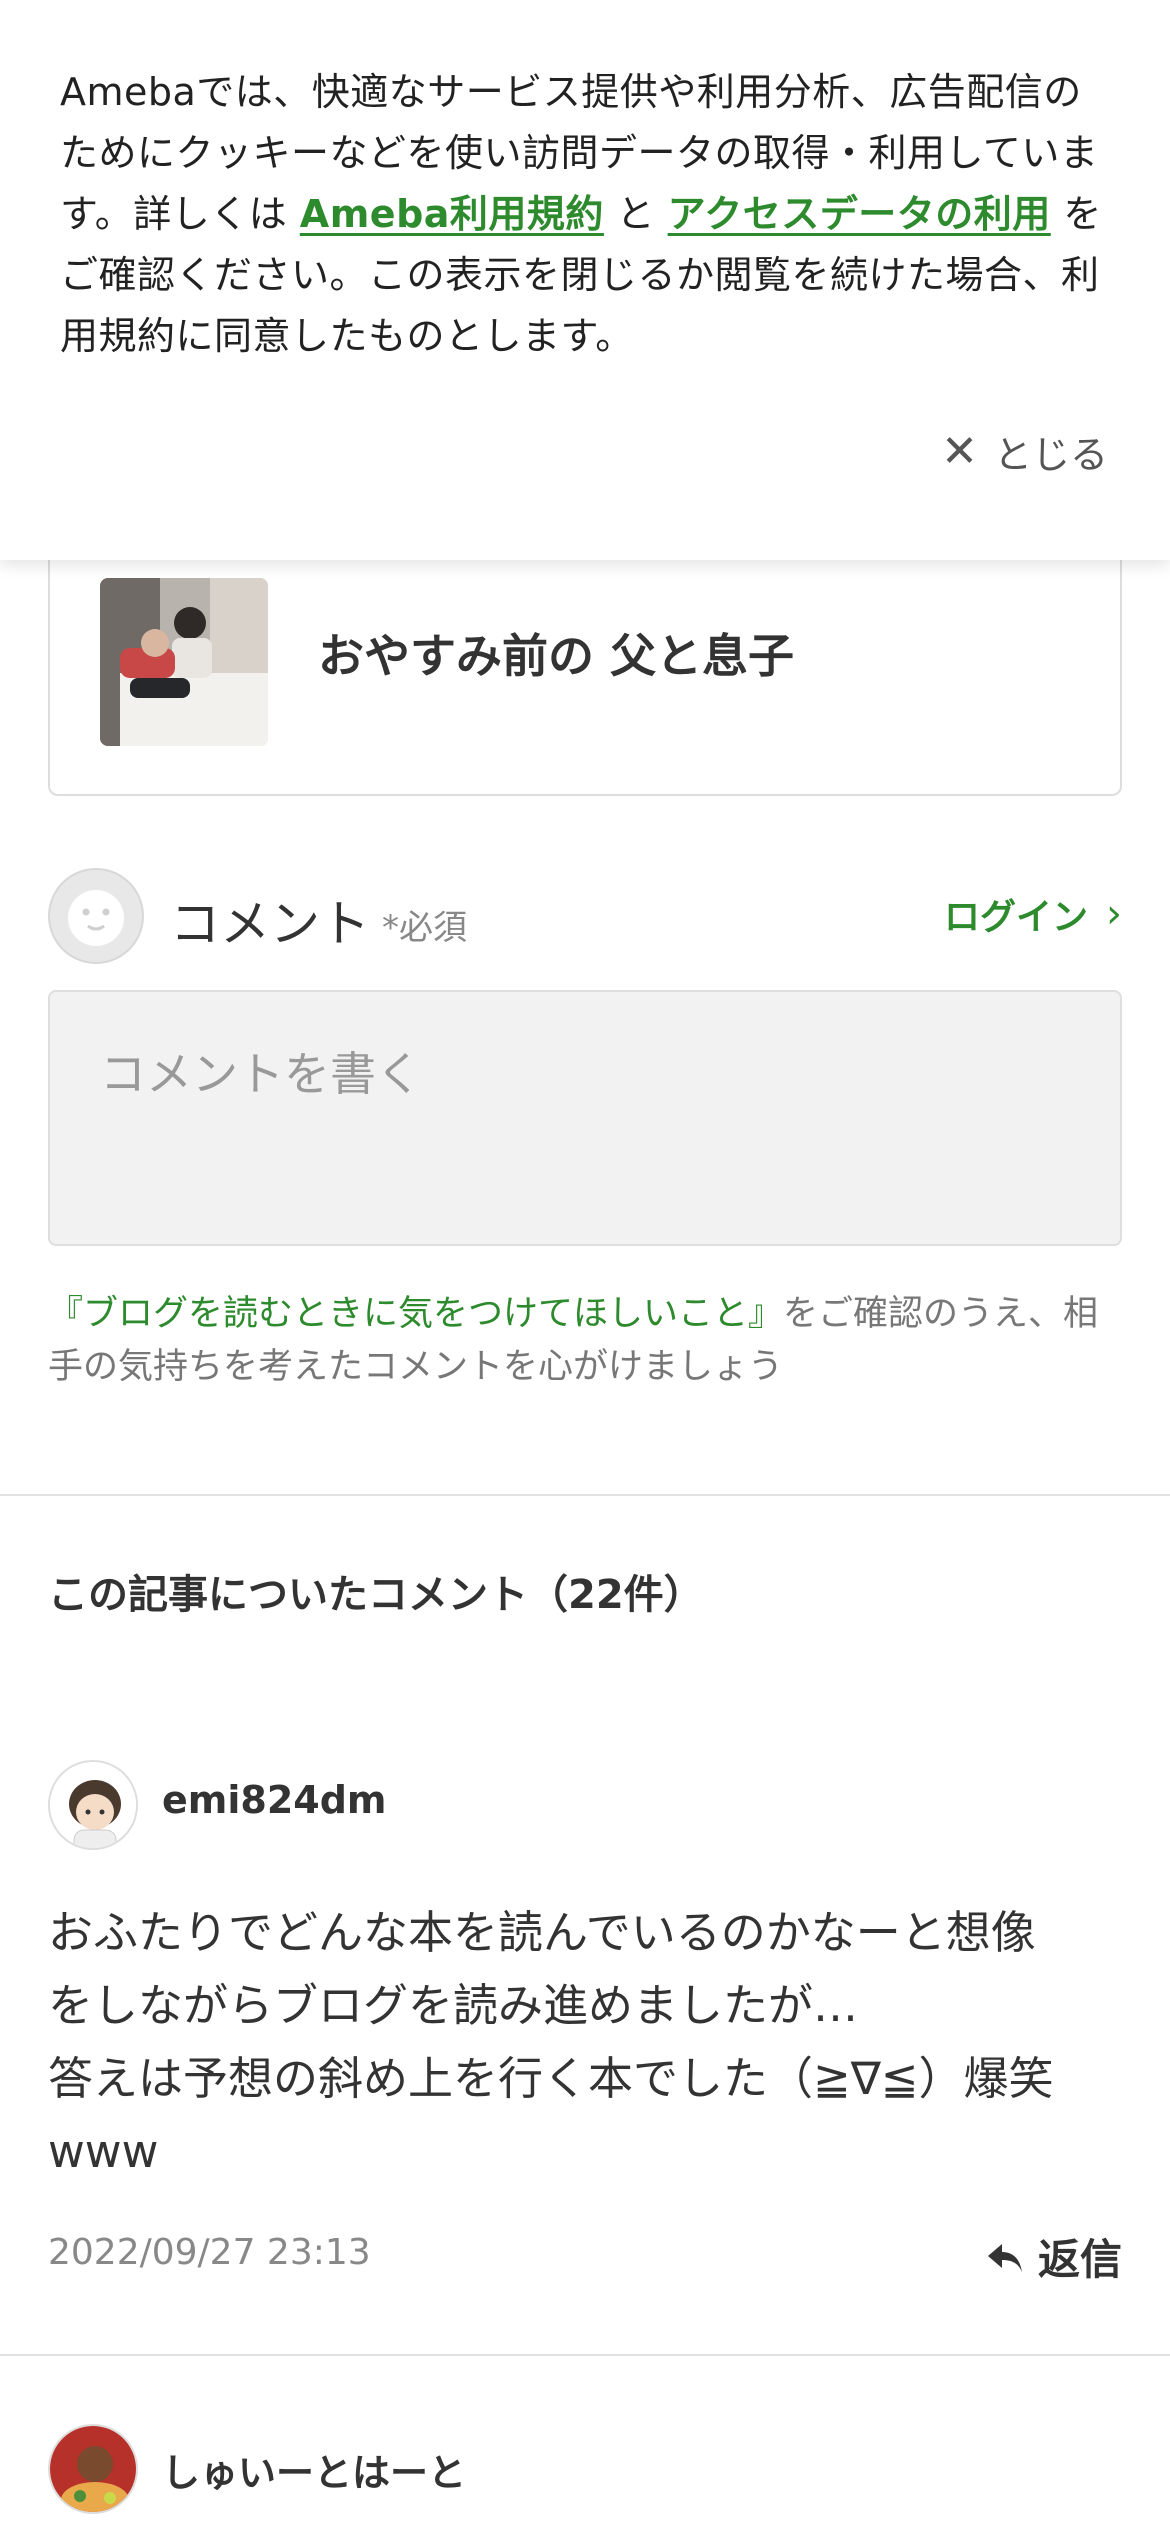 The width and height of the screenshot is (1170, 2532). Describe the element at coordinates (424, 928) in the screenshot. I see `required-mark: *必須` at that location.